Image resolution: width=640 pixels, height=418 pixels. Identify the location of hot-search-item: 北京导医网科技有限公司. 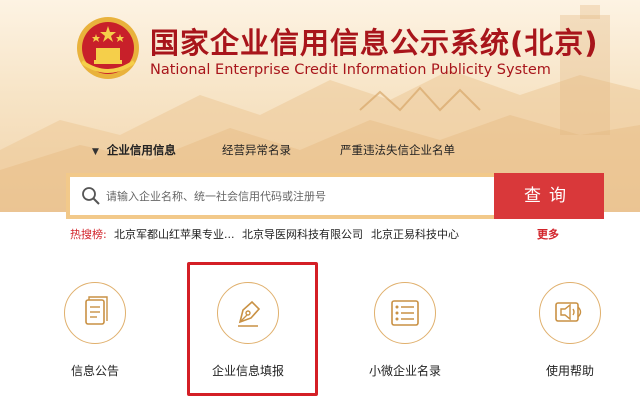
(302, 234).